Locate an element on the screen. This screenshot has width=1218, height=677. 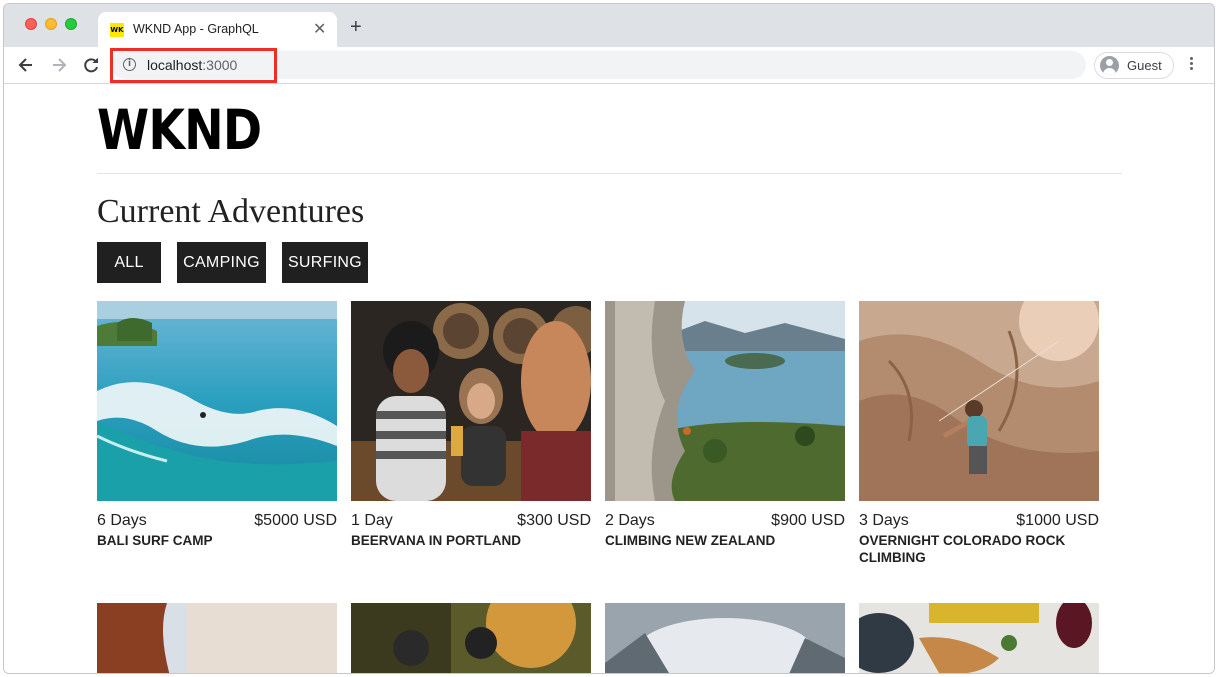
more-menu-icon is located at coordinates (1191, 65).